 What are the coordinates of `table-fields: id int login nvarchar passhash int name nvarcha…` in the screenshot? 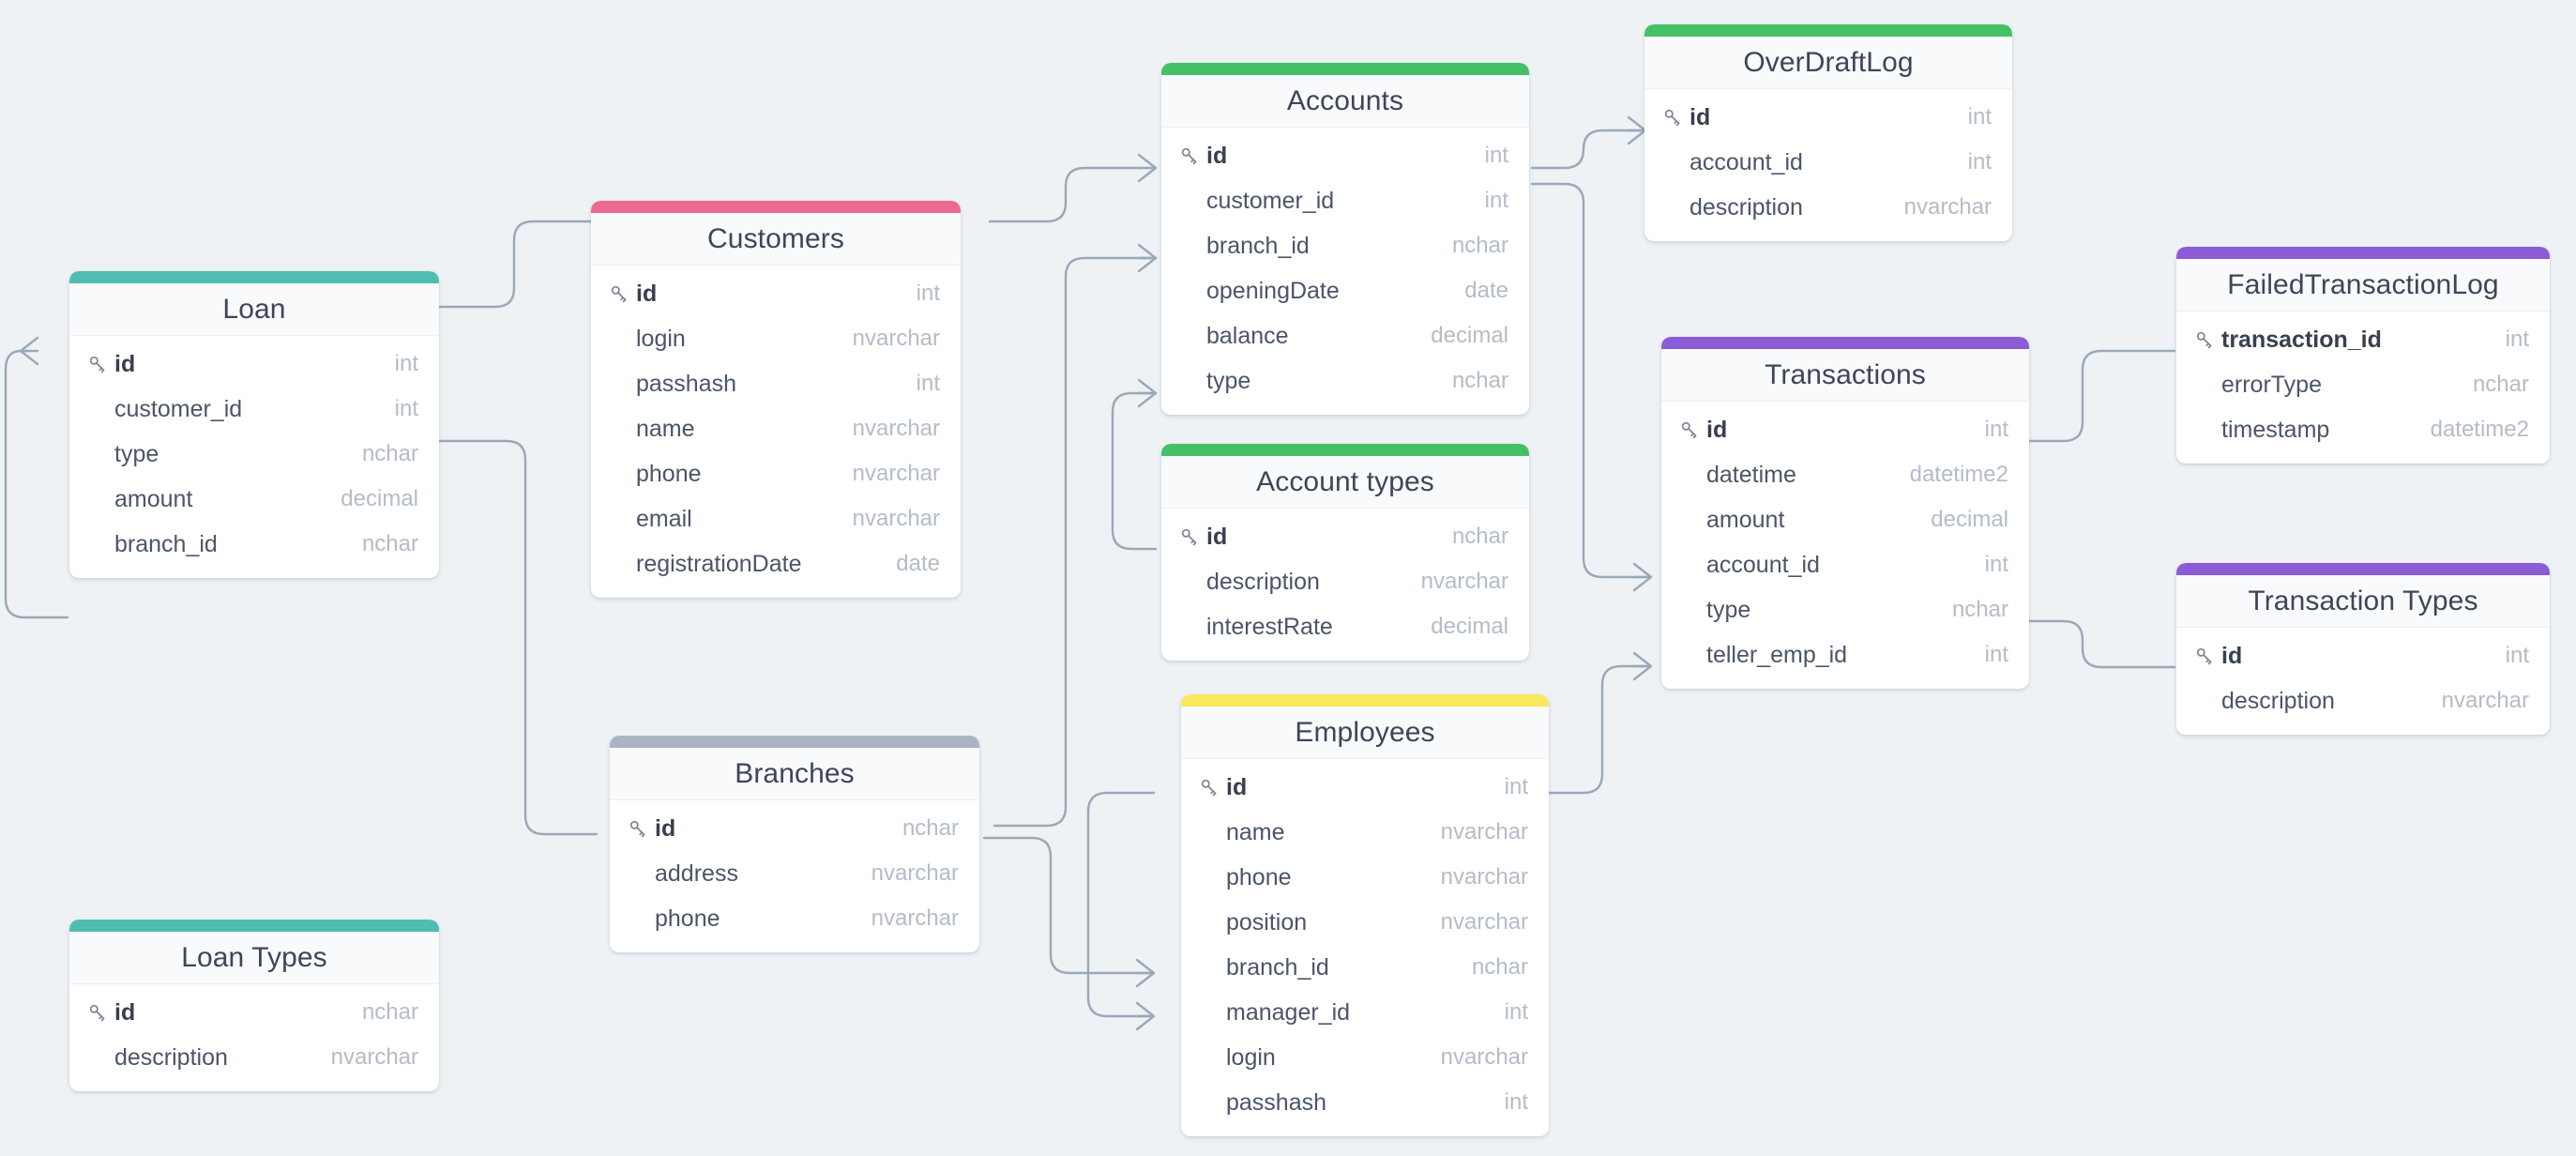 It's located at (776, 432).